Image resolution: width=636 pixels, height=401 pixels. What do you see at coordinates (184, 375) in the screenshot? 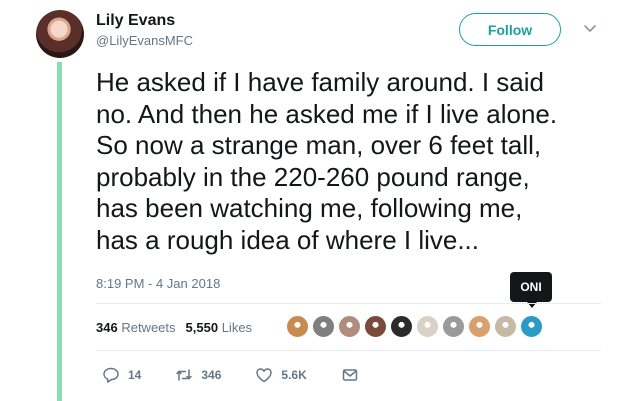
I see `retweet-icon` at bounding box center [184, 375].